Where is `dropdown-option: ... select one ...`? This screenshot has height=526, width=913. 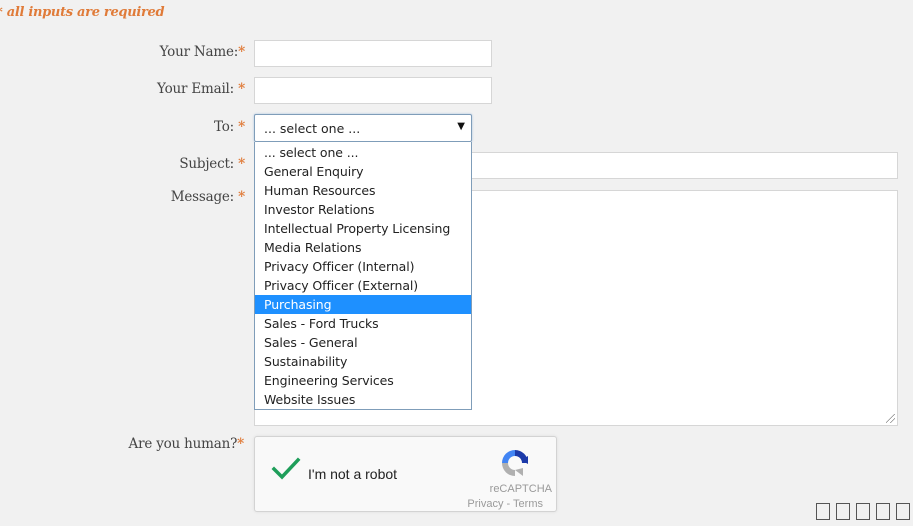
dropdown-option: ... select one ... is located at coordinates (363, 152).